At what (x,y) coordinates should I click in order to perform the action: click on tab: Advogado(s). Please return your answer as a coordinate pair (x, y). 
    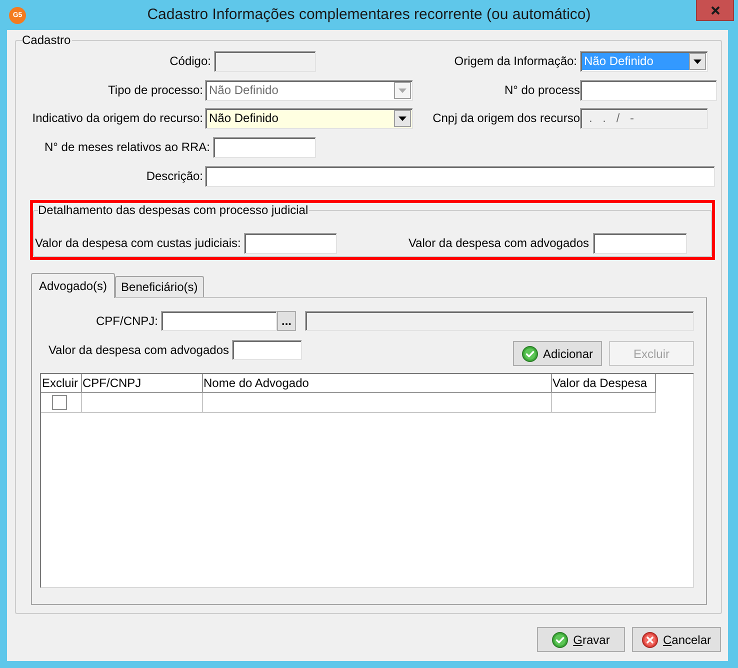
    Looking at the image, I should click on (73, 285).